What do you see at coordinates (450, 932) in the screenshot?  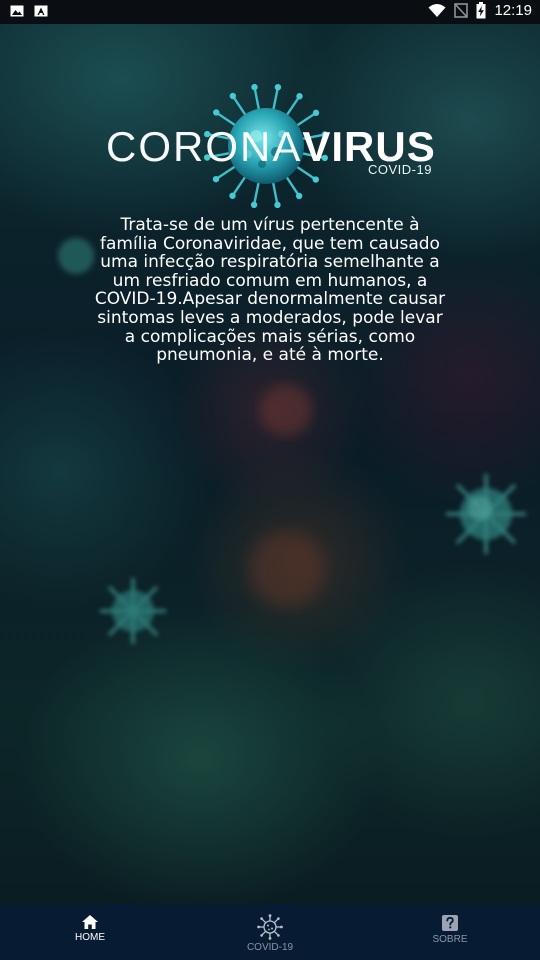 I see `nav-sobre: SOBRE` at bounding box center [450, 932].